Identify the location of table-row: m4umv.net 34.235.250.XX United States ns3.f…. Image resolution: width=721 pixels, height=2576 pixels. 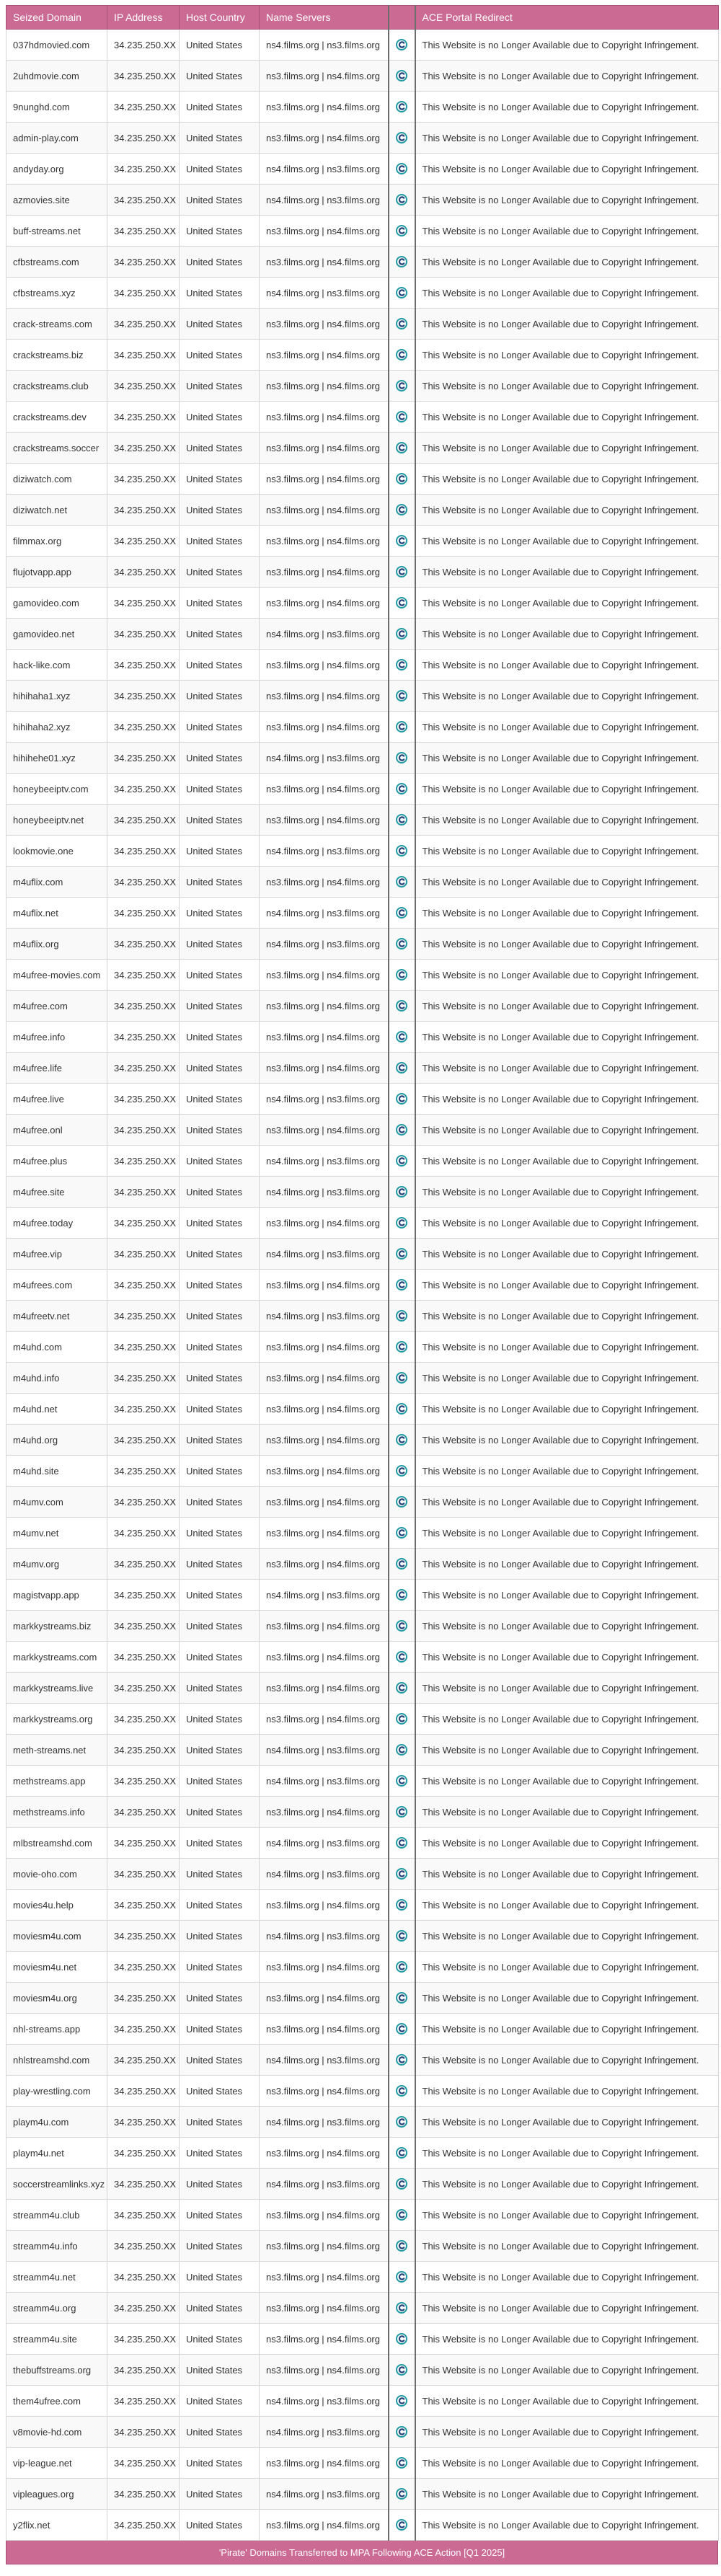
(362, 1533).